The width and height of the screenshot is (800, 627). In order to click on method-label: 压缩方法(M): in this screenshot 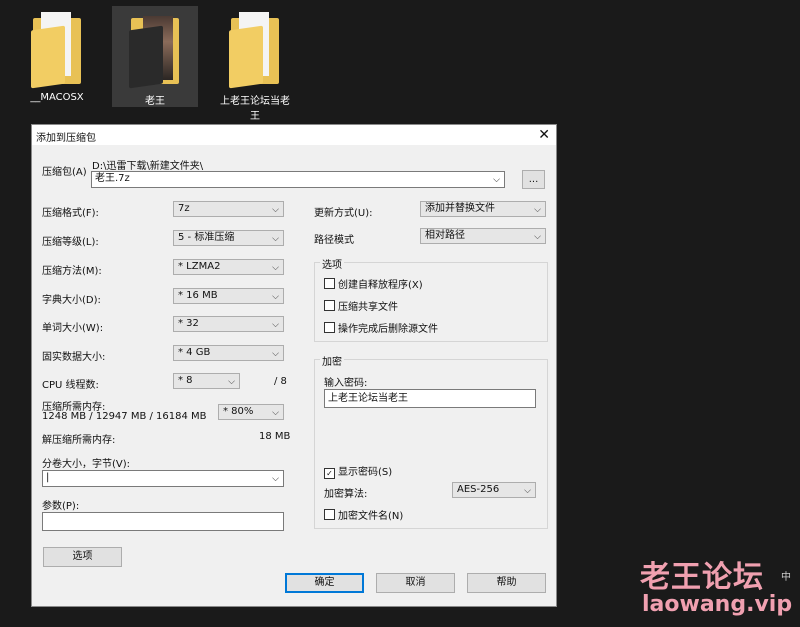, I will do `click(72, 271)`.